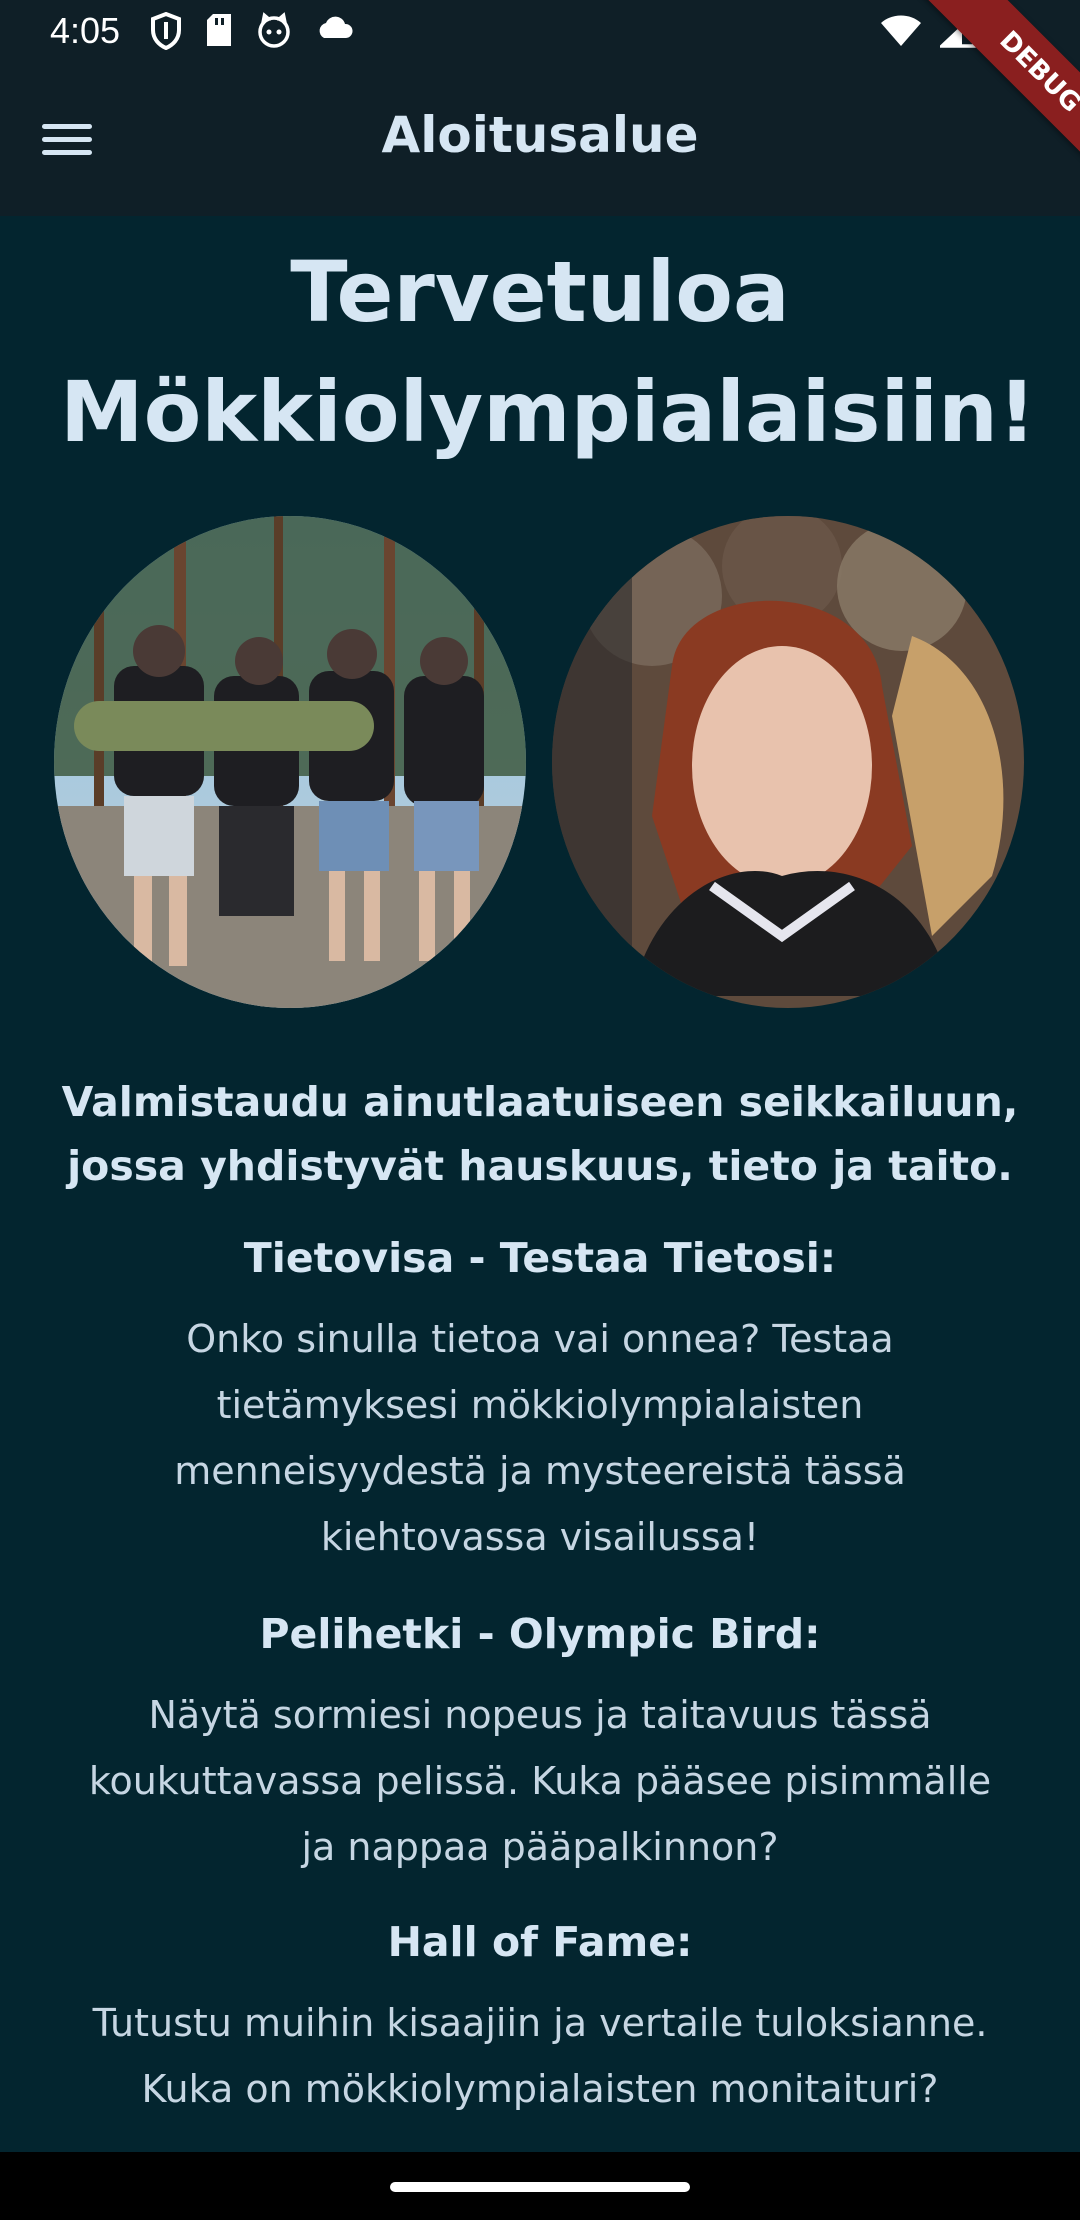 The height and width of the screenshot is (2220, 1080). What do you see at coordinates (252, 31) in the screenshot?
I see `status-icons-left` at bounding box center [252, 31].